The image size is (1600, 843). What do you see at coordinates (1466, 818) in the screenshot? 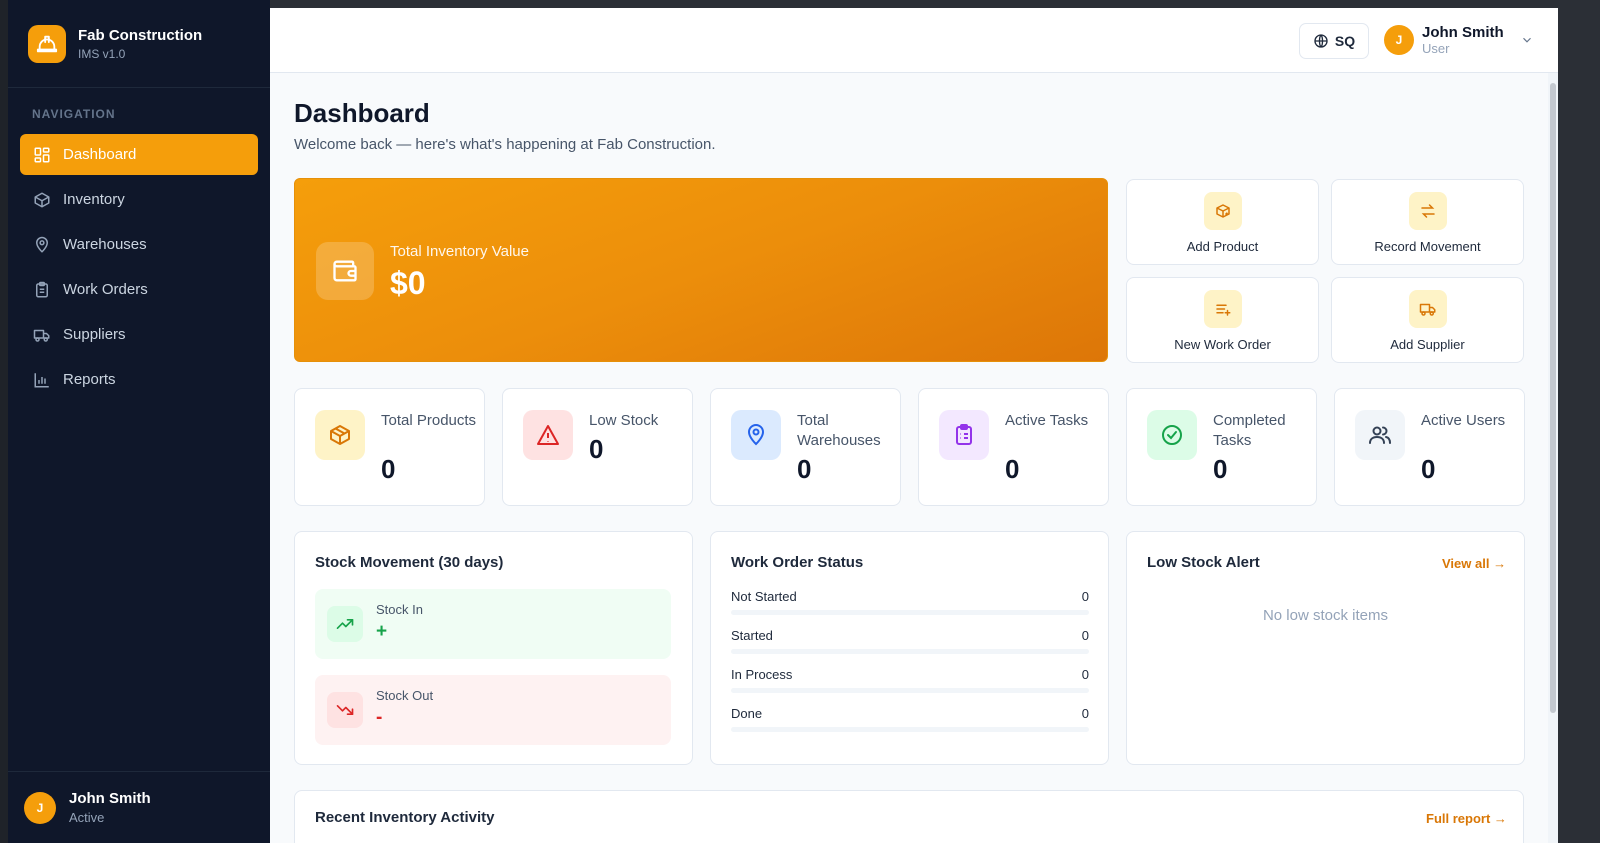
I see `full-report-link: Full report →` at bounding box center [1466, 818].